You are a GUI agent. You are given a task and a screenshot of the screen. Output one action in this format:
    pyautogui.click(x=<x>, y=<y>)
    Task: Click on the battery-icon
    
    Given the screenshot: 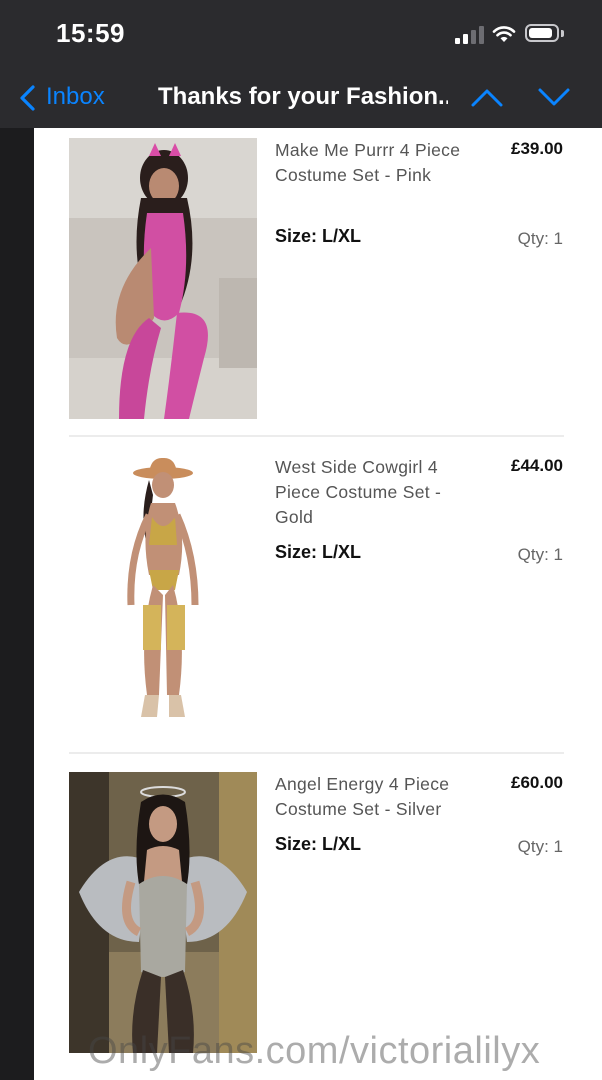 What is the action you would take?
    pyautogui.click(x=542, y=33)
    